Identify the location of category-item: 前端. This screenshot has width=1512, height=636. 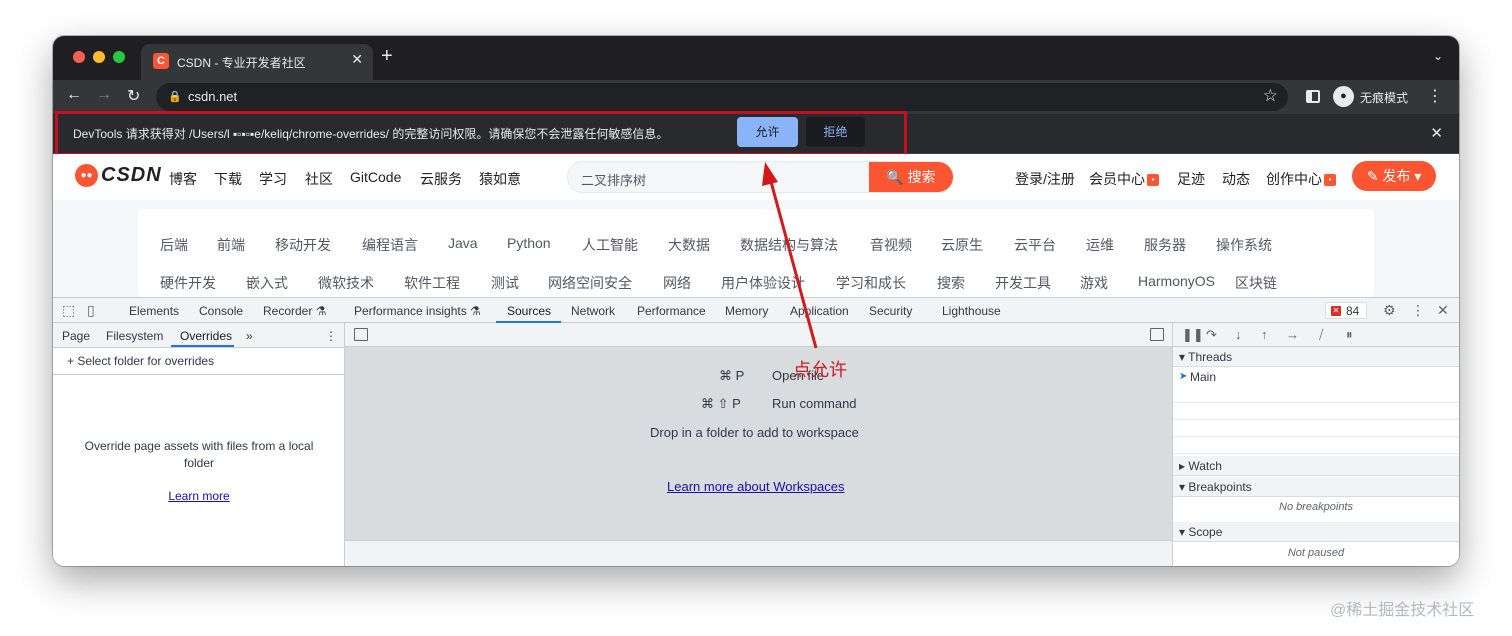
(231, 245).